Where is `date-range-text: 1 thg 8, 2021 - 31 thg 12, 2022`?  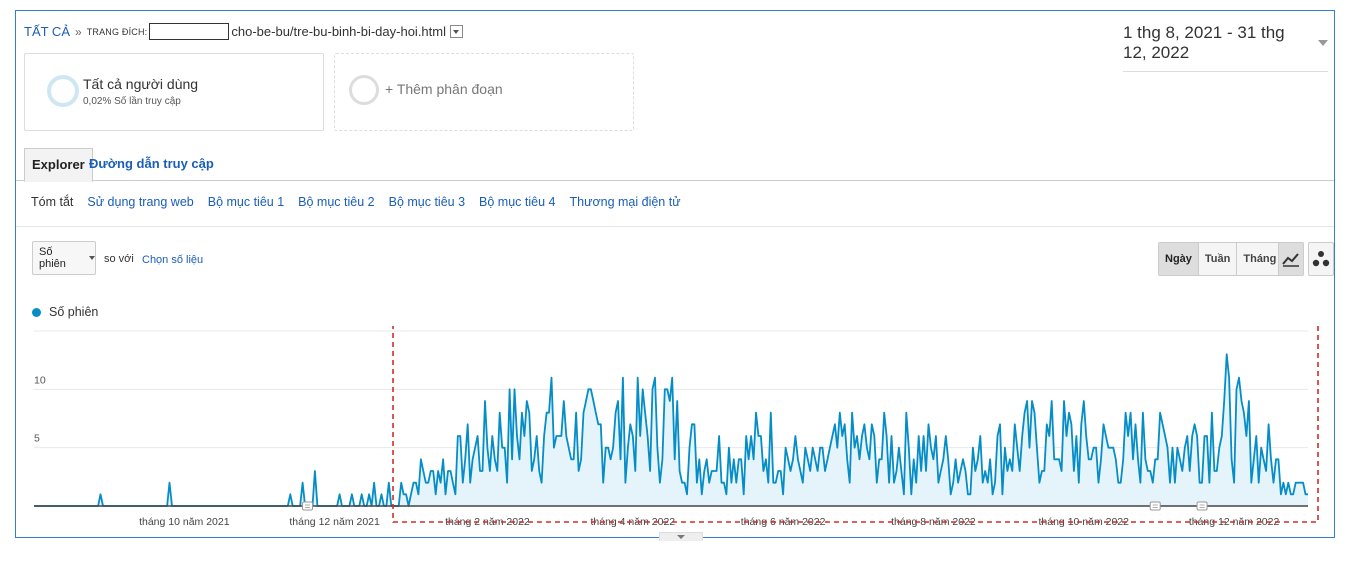
date-range-text: 1 thg 8, 2021 - 31 thg 12, 2022 is located at coordinates (1204, 42).